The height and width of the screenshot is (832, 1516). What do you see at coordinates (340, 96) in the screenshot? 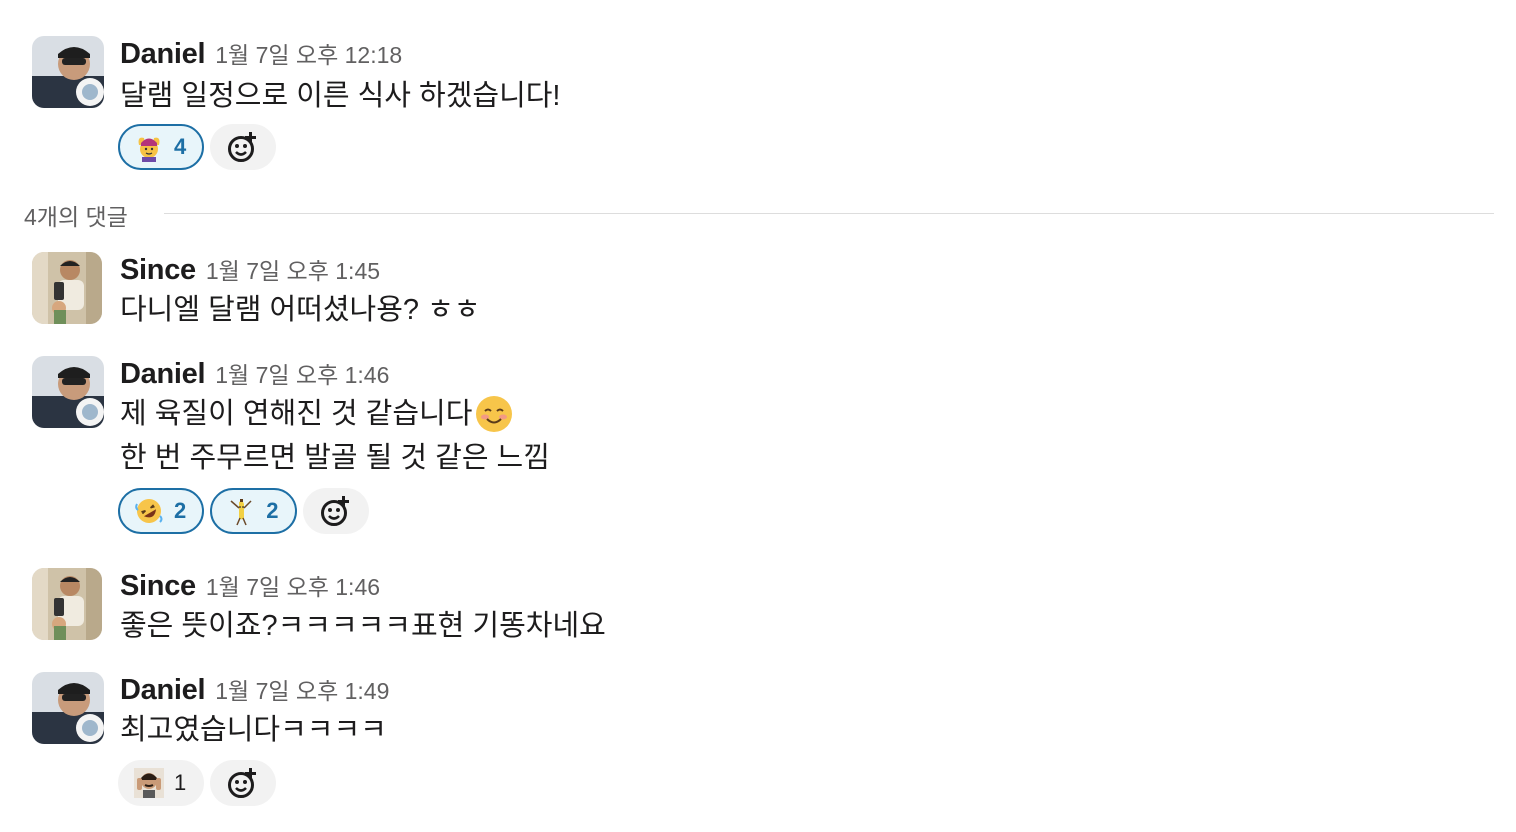
I see `message-text: 달램 일정으로 이른 식사 하겠습니다!` at bounding box center [340, 96].